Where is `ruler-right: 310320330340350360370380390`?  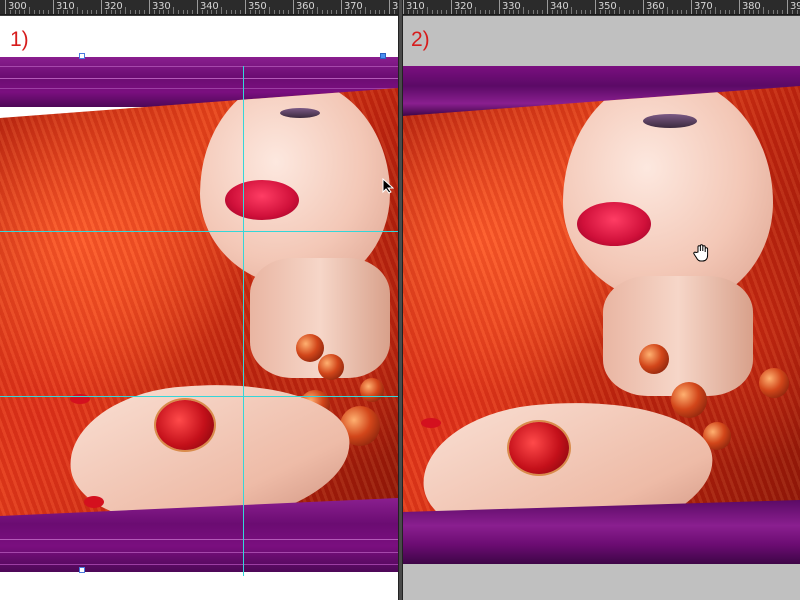
ruler-right: 310320330340350360370380390 is located at coordinates (601, 7).